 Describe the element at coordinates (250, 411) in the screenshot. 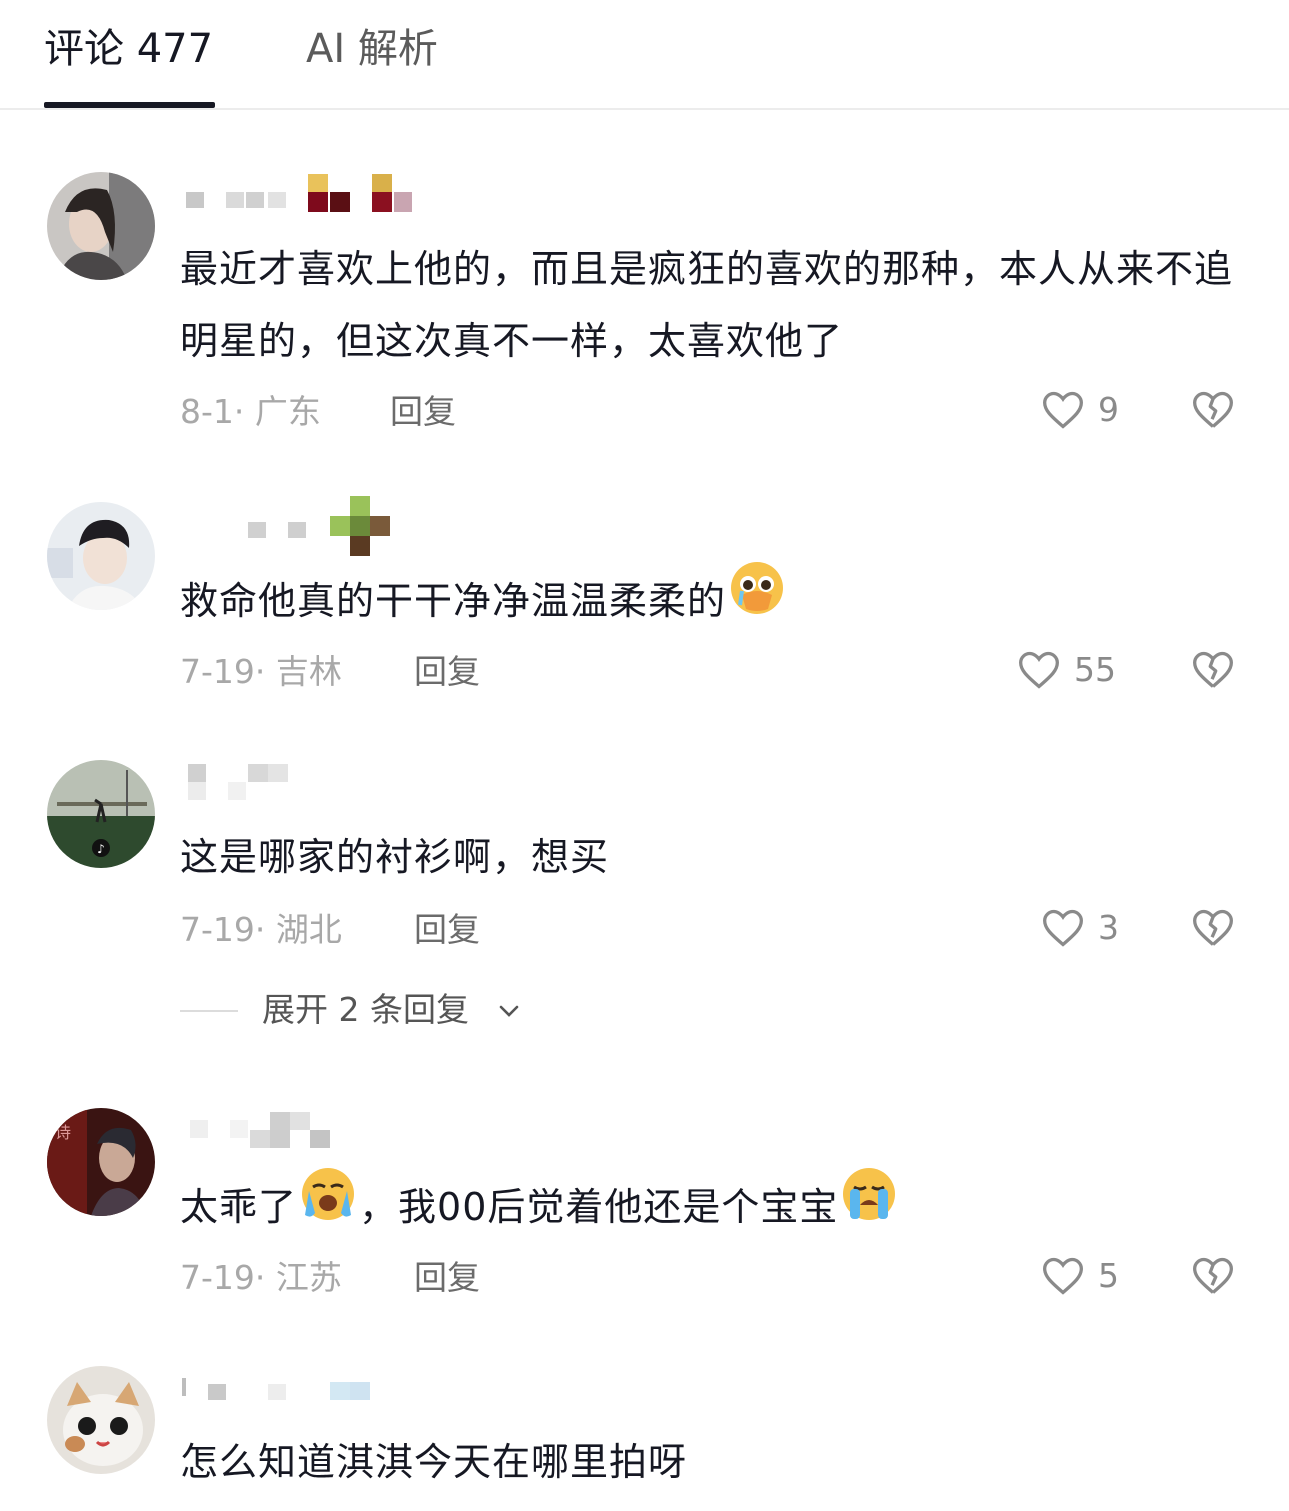

I see `comment-date-location: 8-1· 广东` at that location.